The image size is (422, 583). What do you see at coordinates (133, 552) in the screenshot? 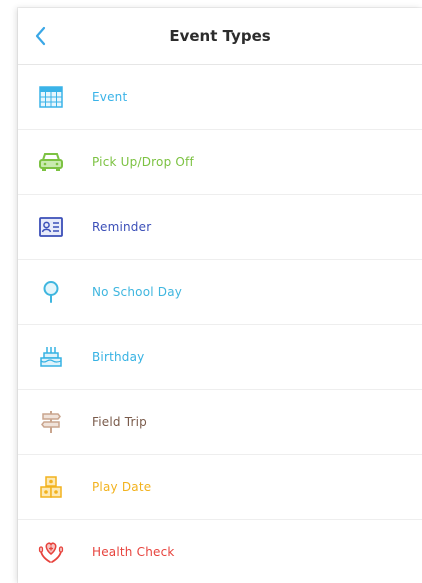
I see `health-check-label: Health Check` at bounding box center [133, 552].